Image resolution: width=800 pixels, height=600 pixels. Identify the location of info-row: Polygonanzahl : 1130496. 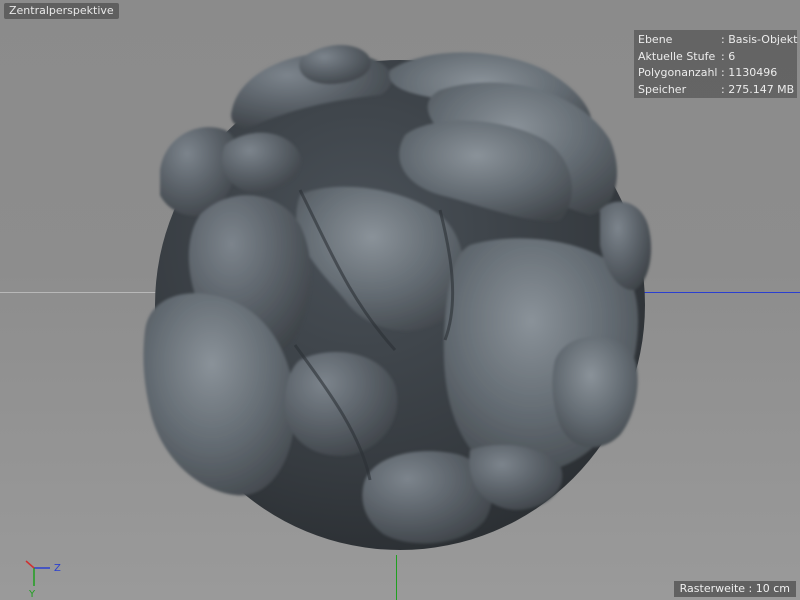
(717, 73).